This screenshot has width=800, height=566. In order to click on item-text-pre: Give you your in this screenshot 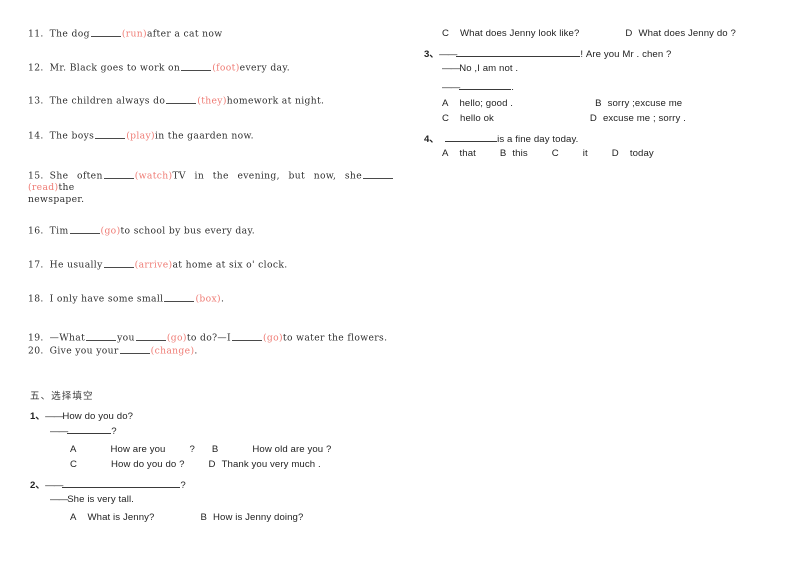, I will do `click(84, 351)`.